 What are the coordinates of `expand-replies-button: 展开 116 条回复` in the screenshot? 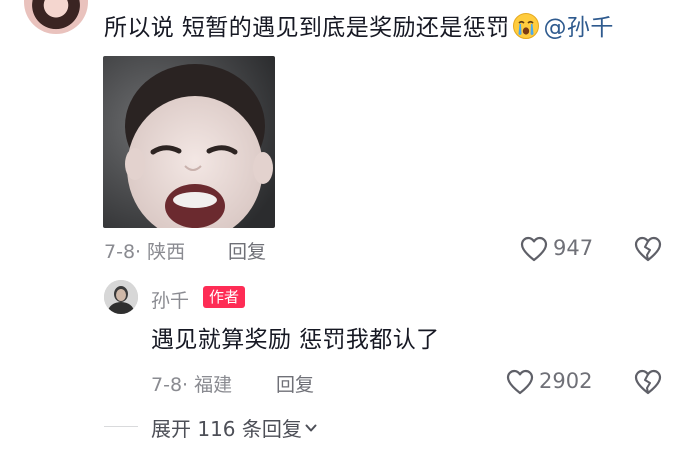 It's located at (234, 427).